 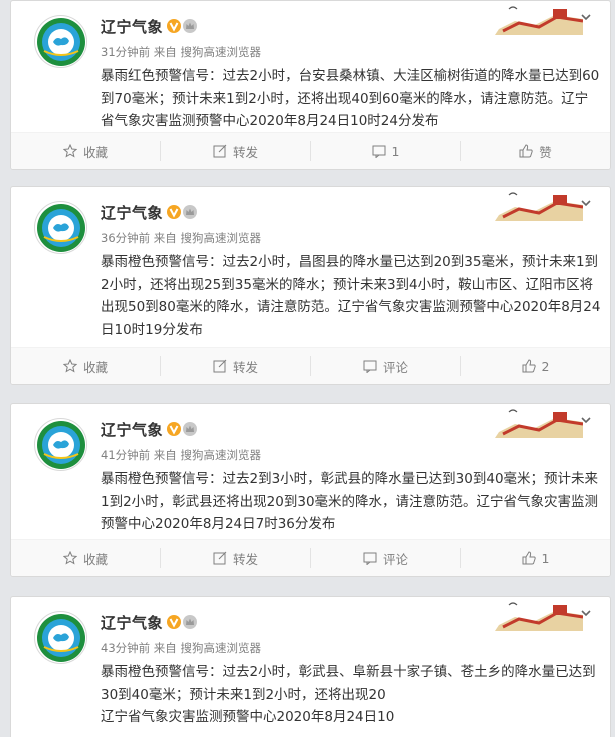 I want to click on comment-label: 1, so click(x=395, y=151).